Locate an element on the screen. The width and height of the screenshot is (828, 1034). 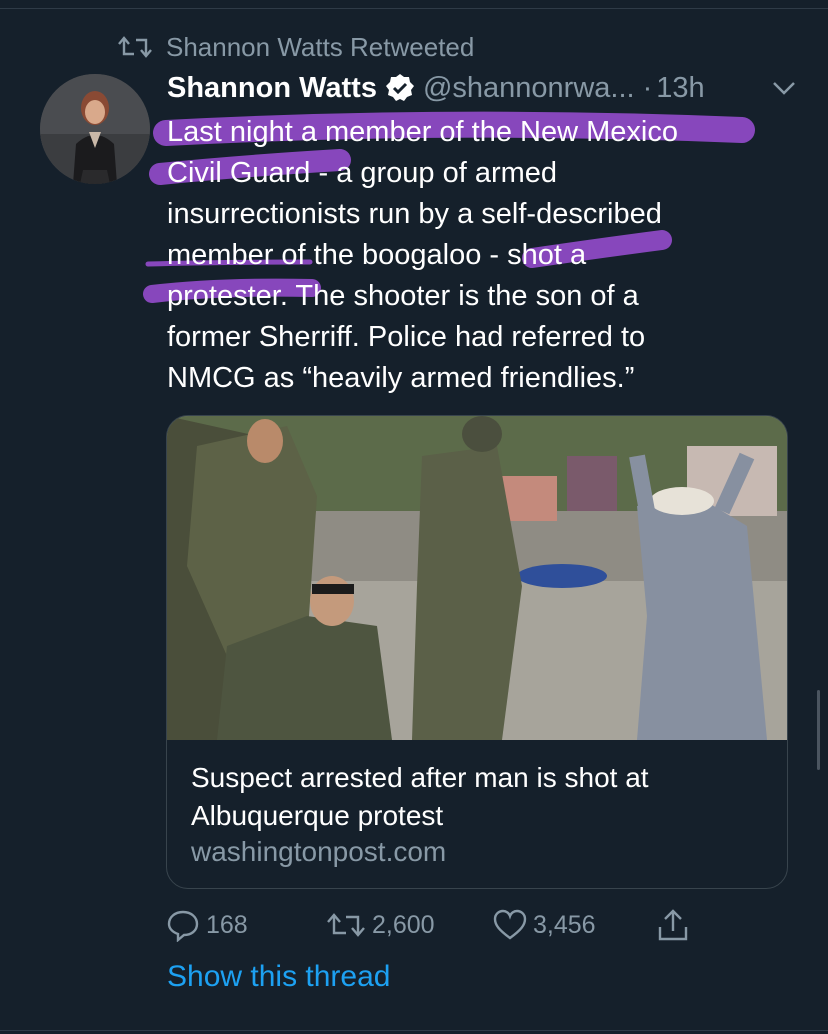
retweet-context: Shannon Watts Retweeted is located at coordinates (296, 47).